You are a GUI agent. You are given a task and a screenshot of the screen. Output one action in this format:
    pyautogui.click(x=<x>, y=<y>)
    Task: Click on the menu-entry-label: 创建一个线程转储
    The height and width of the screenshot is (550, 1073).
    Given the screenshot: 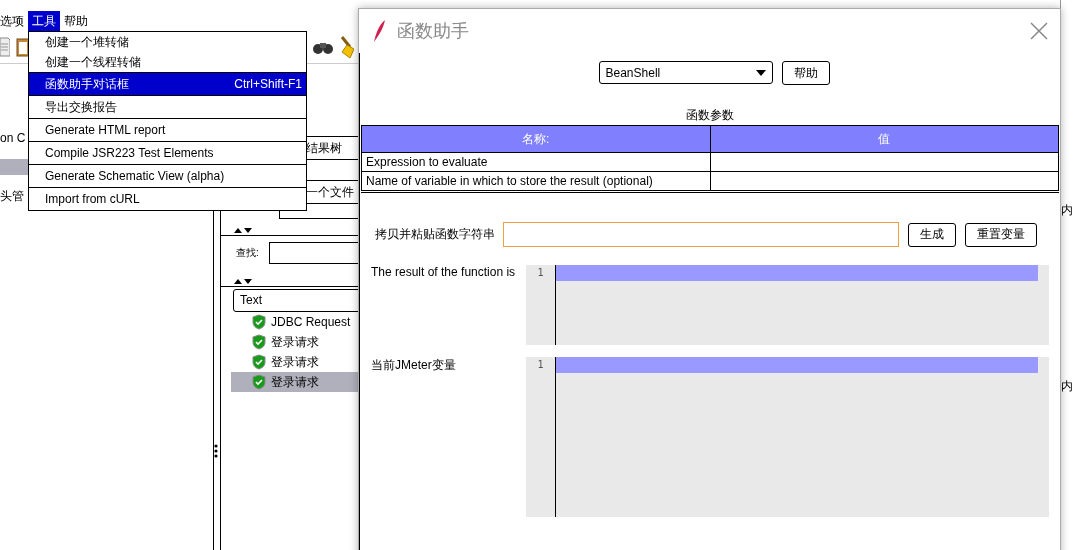 What is the action you would take?
    pyautogui.click(x=93, y=62)
    